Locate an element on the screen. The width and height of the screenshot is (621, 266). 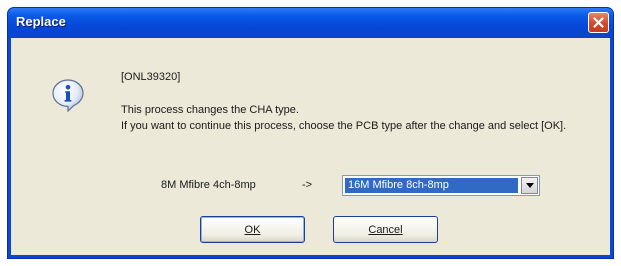
close-icon is located at coordinates (598, 22).